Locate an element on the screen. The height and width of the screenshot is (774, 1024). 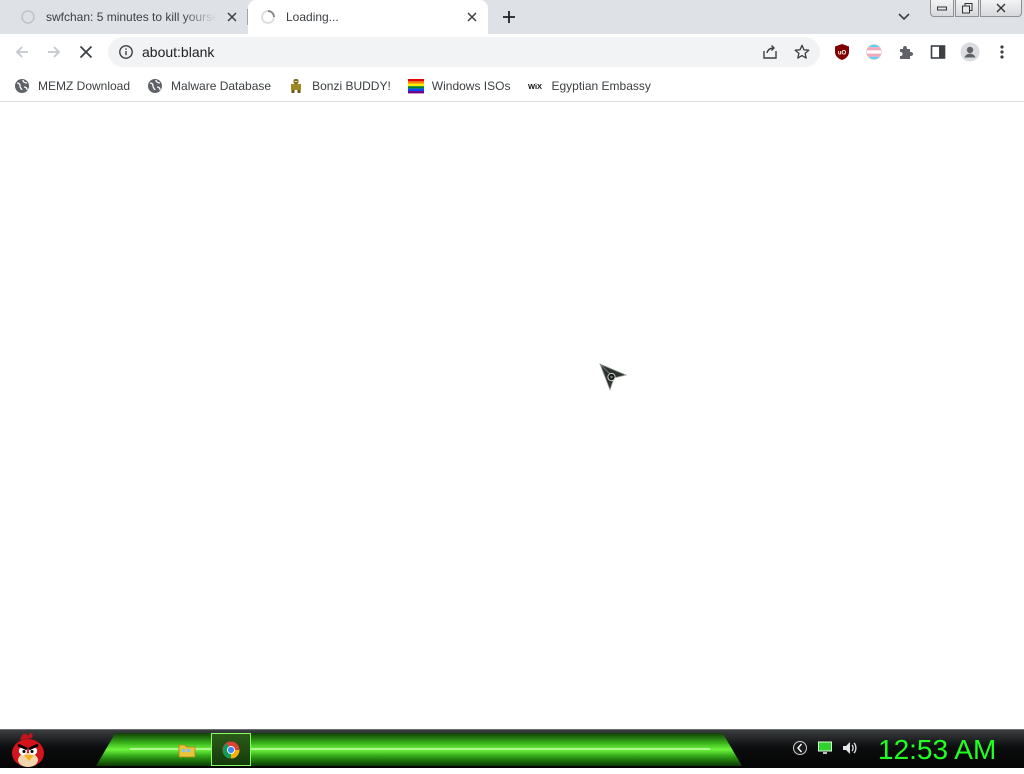
svg-text: uO is located at coordinates (842, 54).